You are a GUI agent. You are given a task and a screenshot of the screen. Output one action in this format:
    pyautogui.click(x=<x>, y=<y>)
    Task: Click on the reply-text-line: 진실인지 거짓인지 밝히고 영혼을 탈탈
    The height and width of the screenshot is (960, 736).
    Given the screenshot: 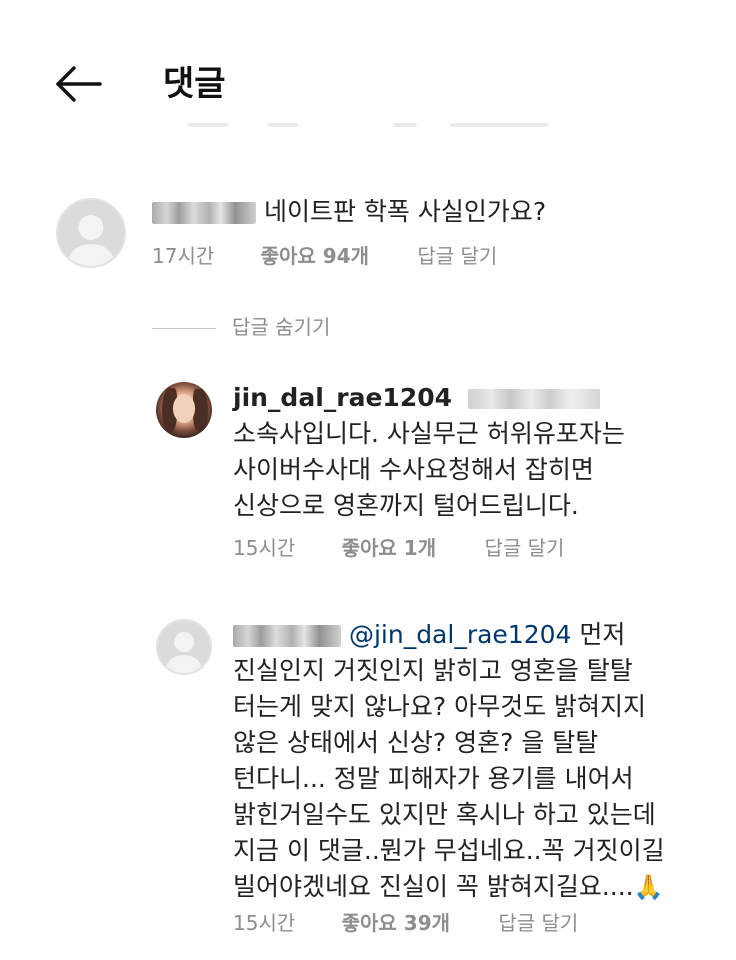 What is the action you would take?
    pyautogui.click(x=433, y=670)
    